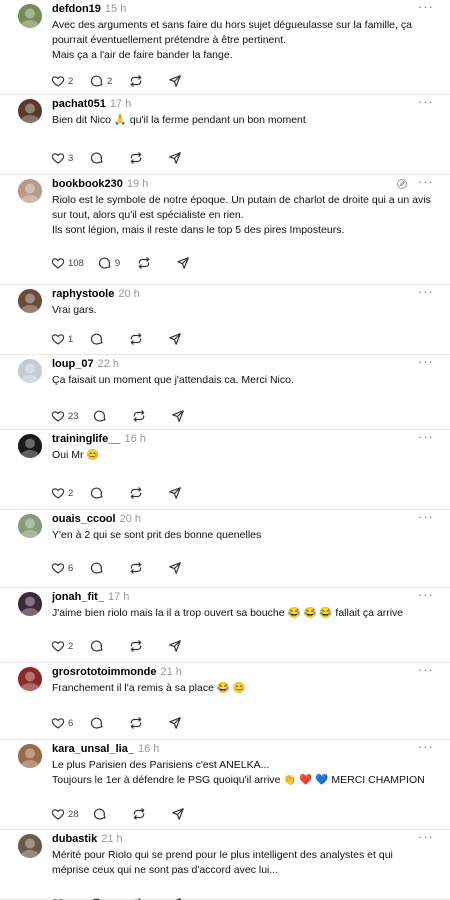  I want to click on username: defdon19, so click(76, 9).